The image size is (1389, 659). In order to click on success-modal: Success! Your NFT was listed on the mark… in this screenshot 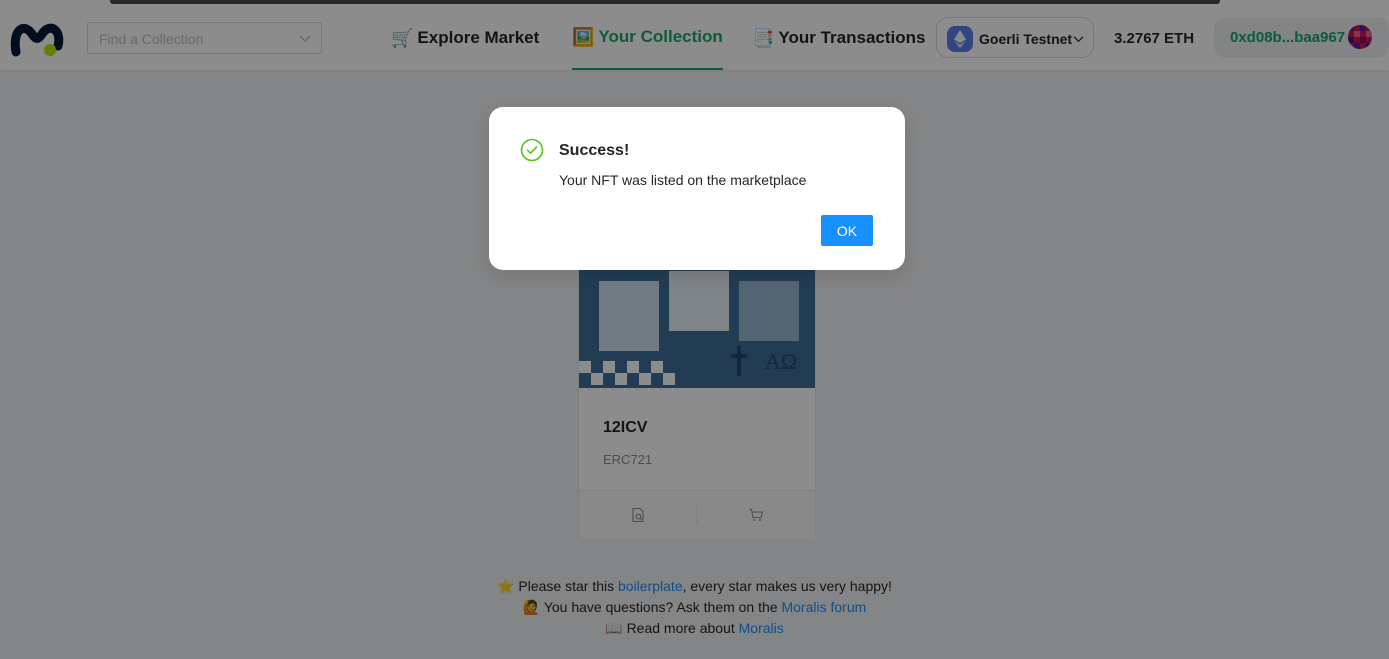, I will do `click(697, 188)`.